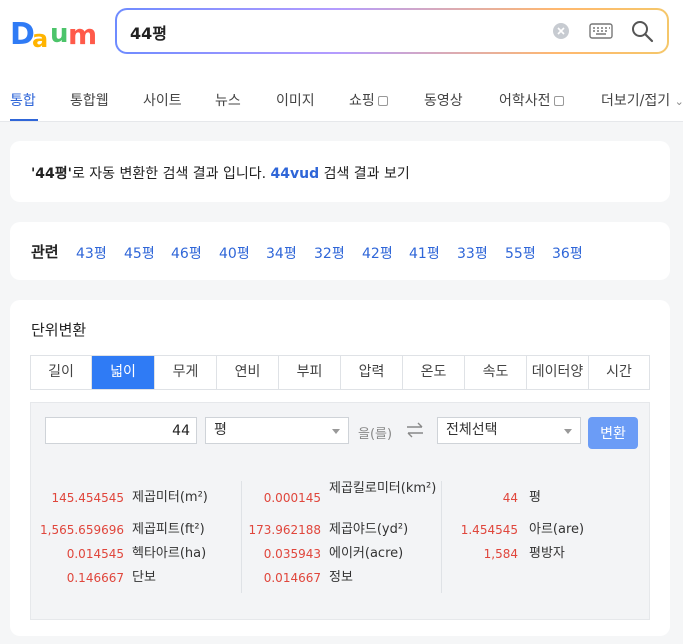 The width and height of the screenshot is (683, 644). What do you see at coordinates (535, 497) in the screenshot?
I see `result-unit: 평` at bounding box center [535, 497].